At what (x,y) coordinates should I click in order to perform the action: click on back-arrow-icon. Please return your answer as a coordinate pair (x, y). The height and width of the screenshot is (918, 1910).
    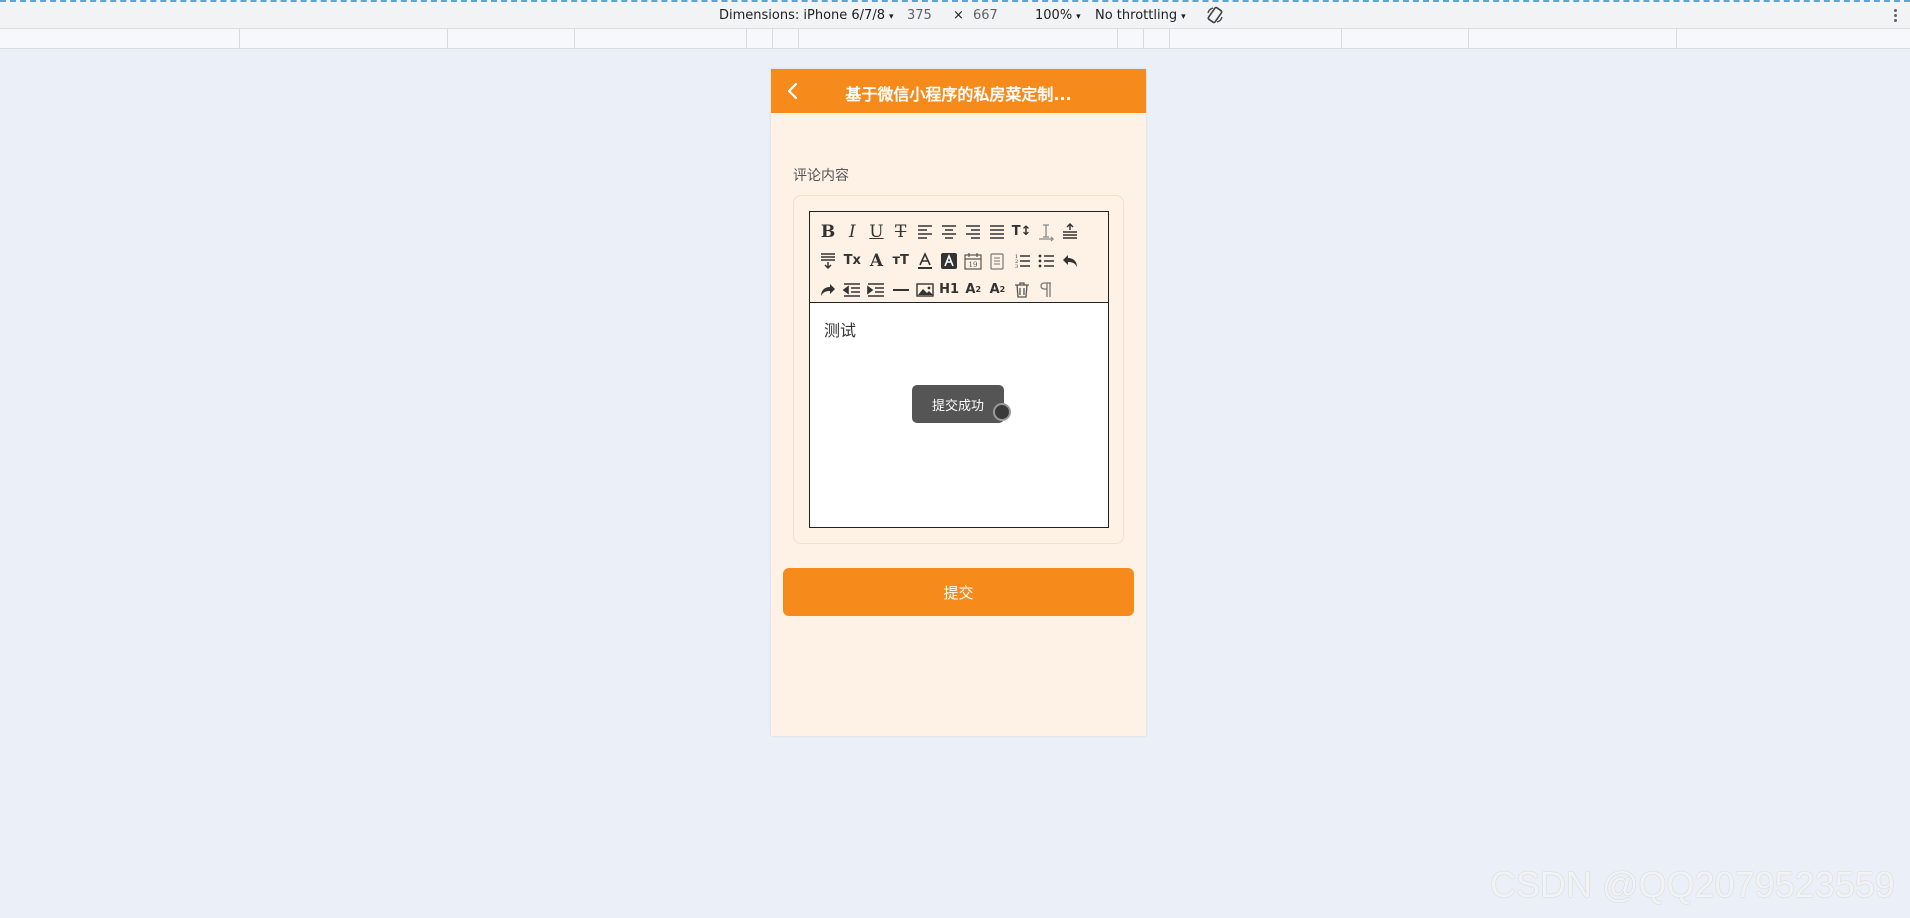
    Looking at the image, I should click on (793, 91).